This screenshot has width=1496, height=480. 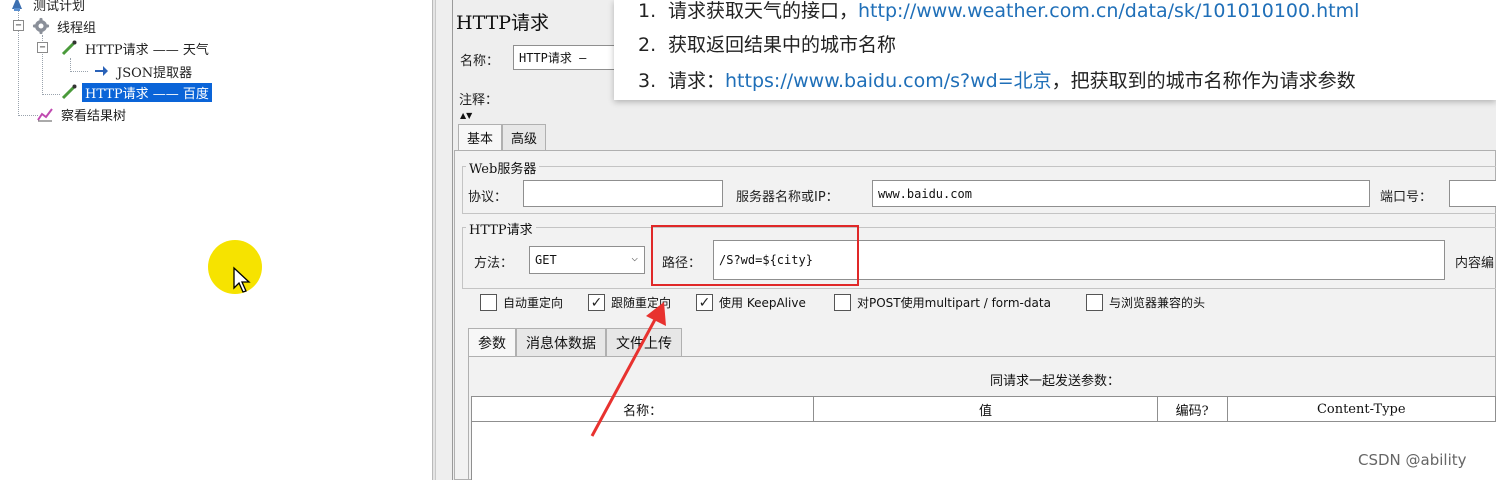 I want to click on name-label: 名称：, so click(x=480, y=61).